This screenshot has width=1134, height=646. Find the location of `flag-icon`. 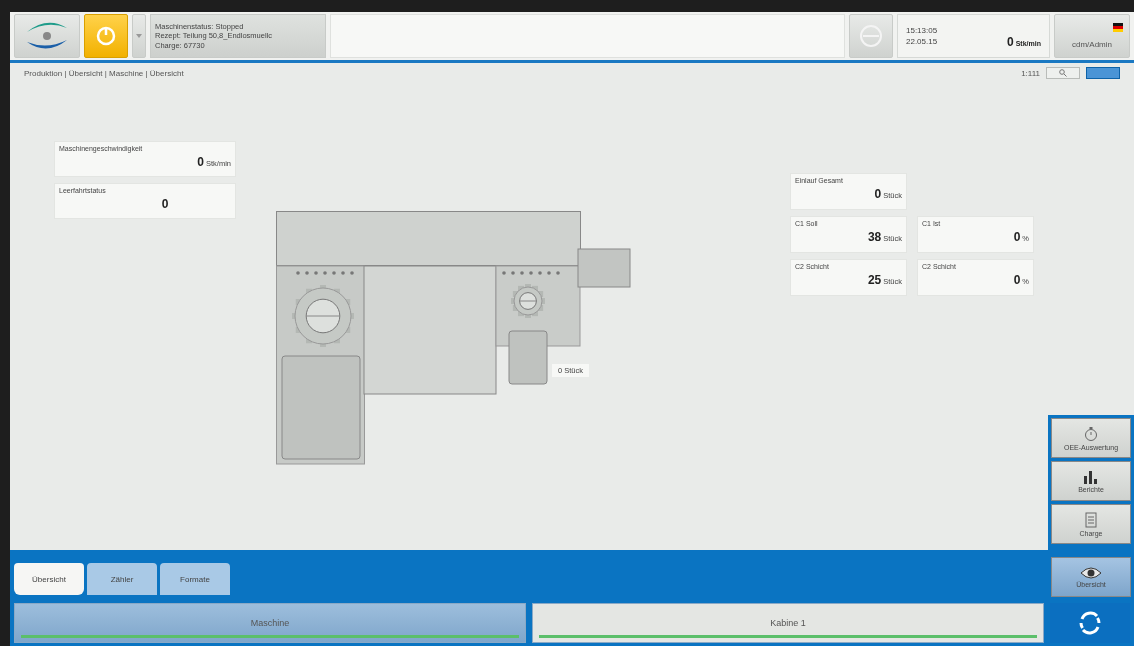

flag-icon is located at coordinates (1118, 27).